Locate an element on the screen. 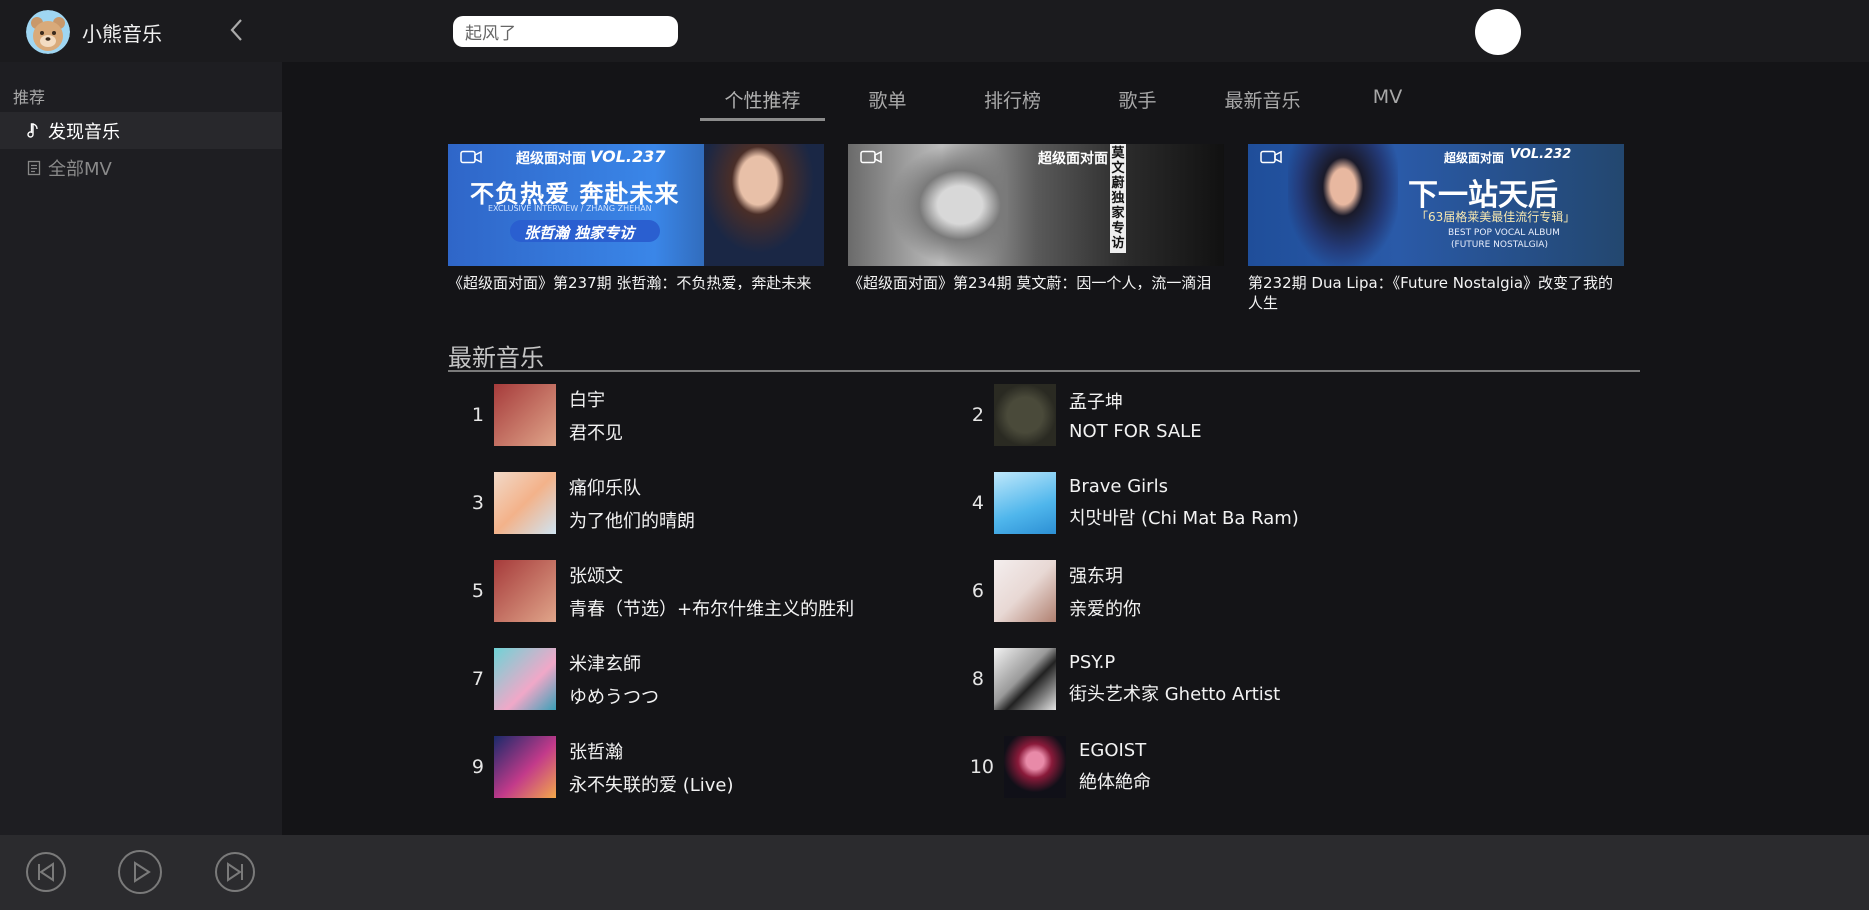 The width and height of the screenshot is (1869, 910). chevron-left-icon is located at coordinates (236, 30).